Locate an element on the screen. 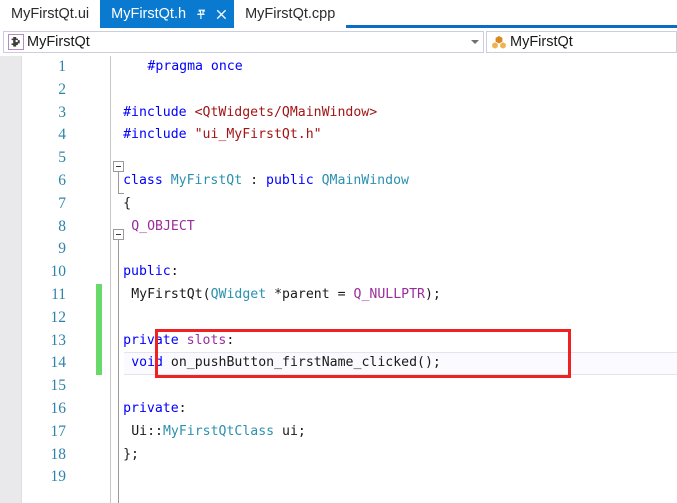  code-text: class MyFirstQt : public QMainWindow is located at coordinates (266, 181).